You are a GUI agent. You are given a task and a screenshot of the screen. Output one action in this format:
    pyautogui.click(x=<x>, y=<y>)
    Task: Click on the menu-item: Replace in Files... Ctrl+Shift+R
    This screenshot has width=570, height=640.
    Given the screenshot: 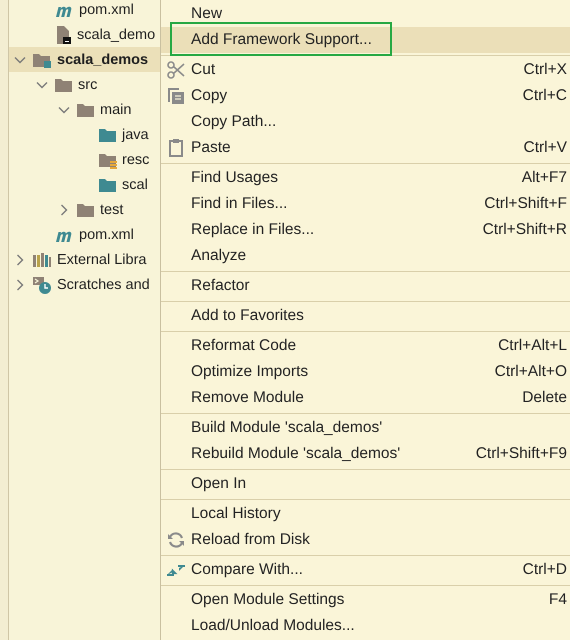 What is the action you would take?
    pyautogui.click(x=365, y=230)
    